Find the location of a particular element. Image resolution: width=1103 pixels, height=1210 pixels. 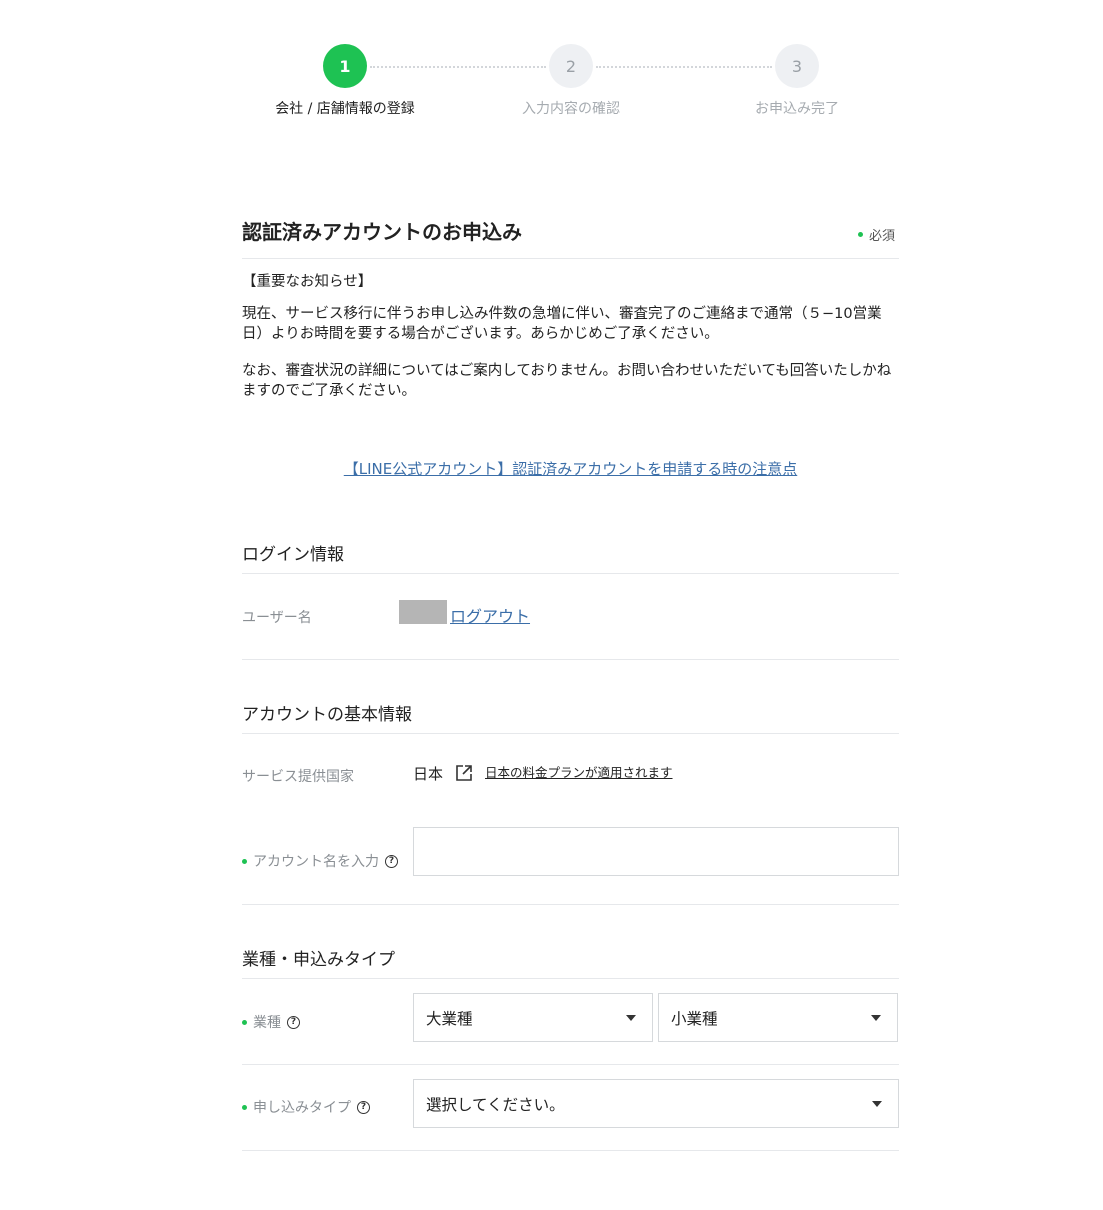

industry-label: 業種 ? is located at coordinates (271, 1022).